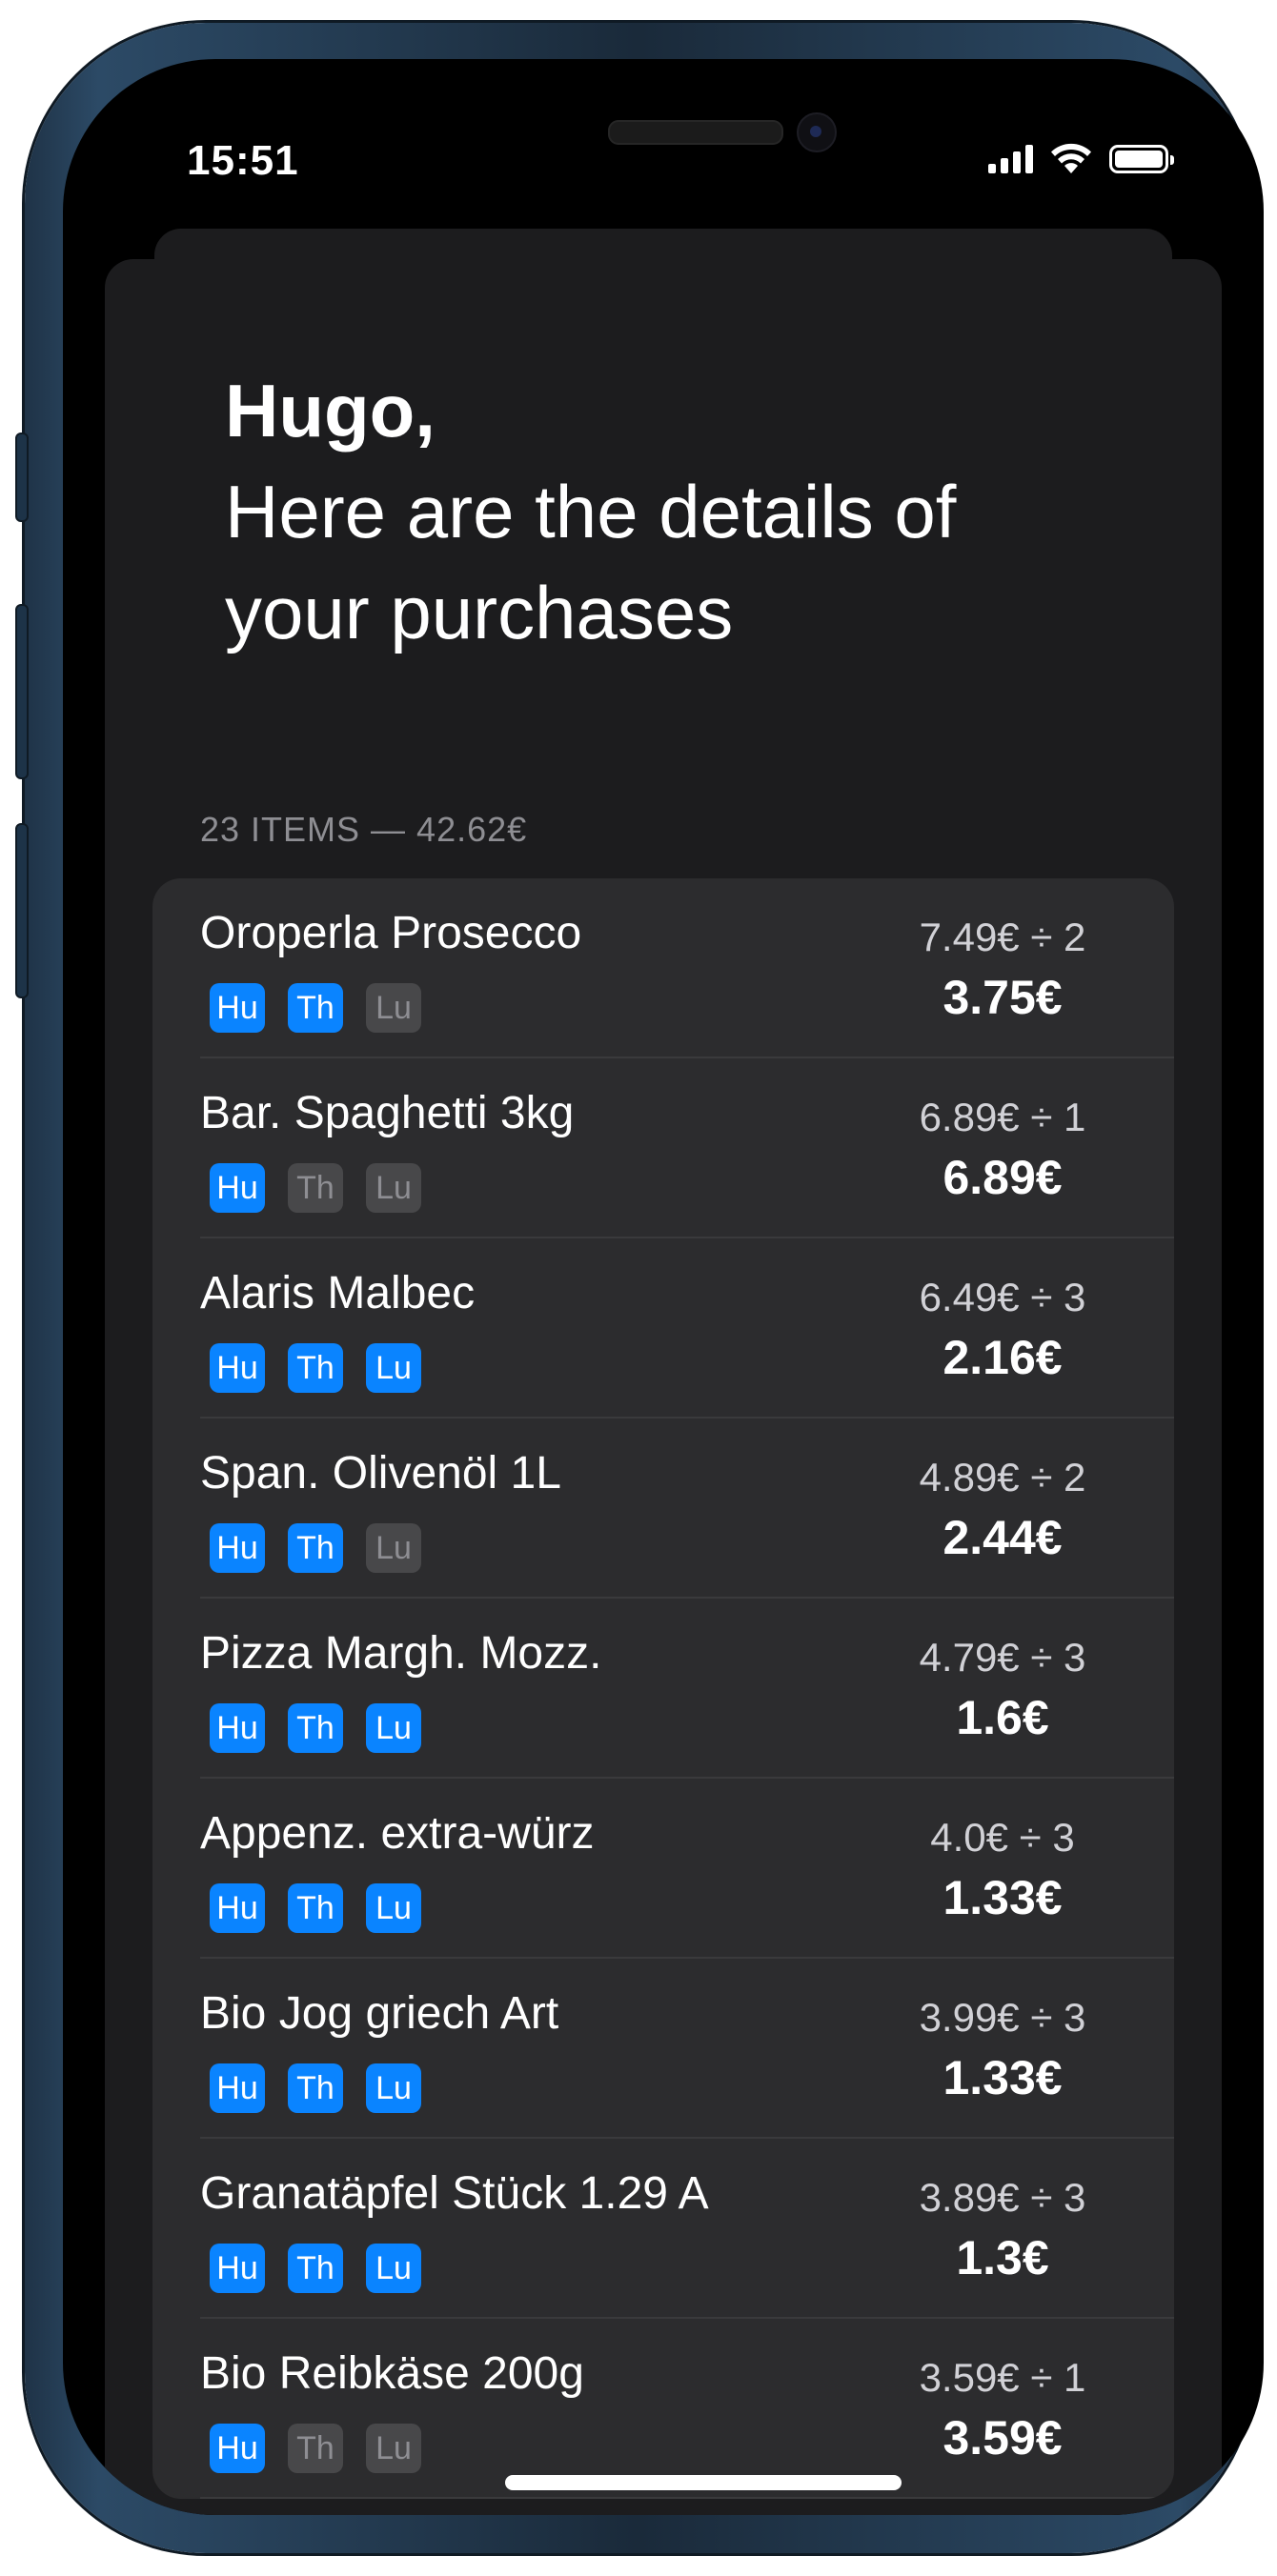 The width and height of the screenshot is (1277, 2576). I want to click on item-name: Bio Reibkäse 200g, so click(392, 2374).